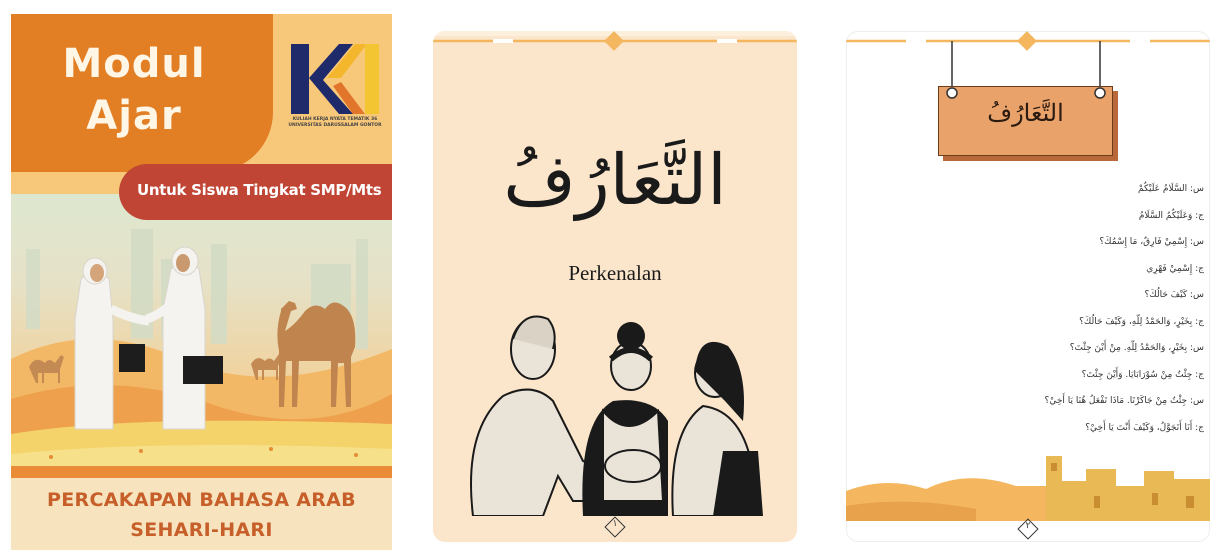 This screenshot has width=1213, height=550. I want to click on cover-title: Modul Ajar, so click(134, 90).